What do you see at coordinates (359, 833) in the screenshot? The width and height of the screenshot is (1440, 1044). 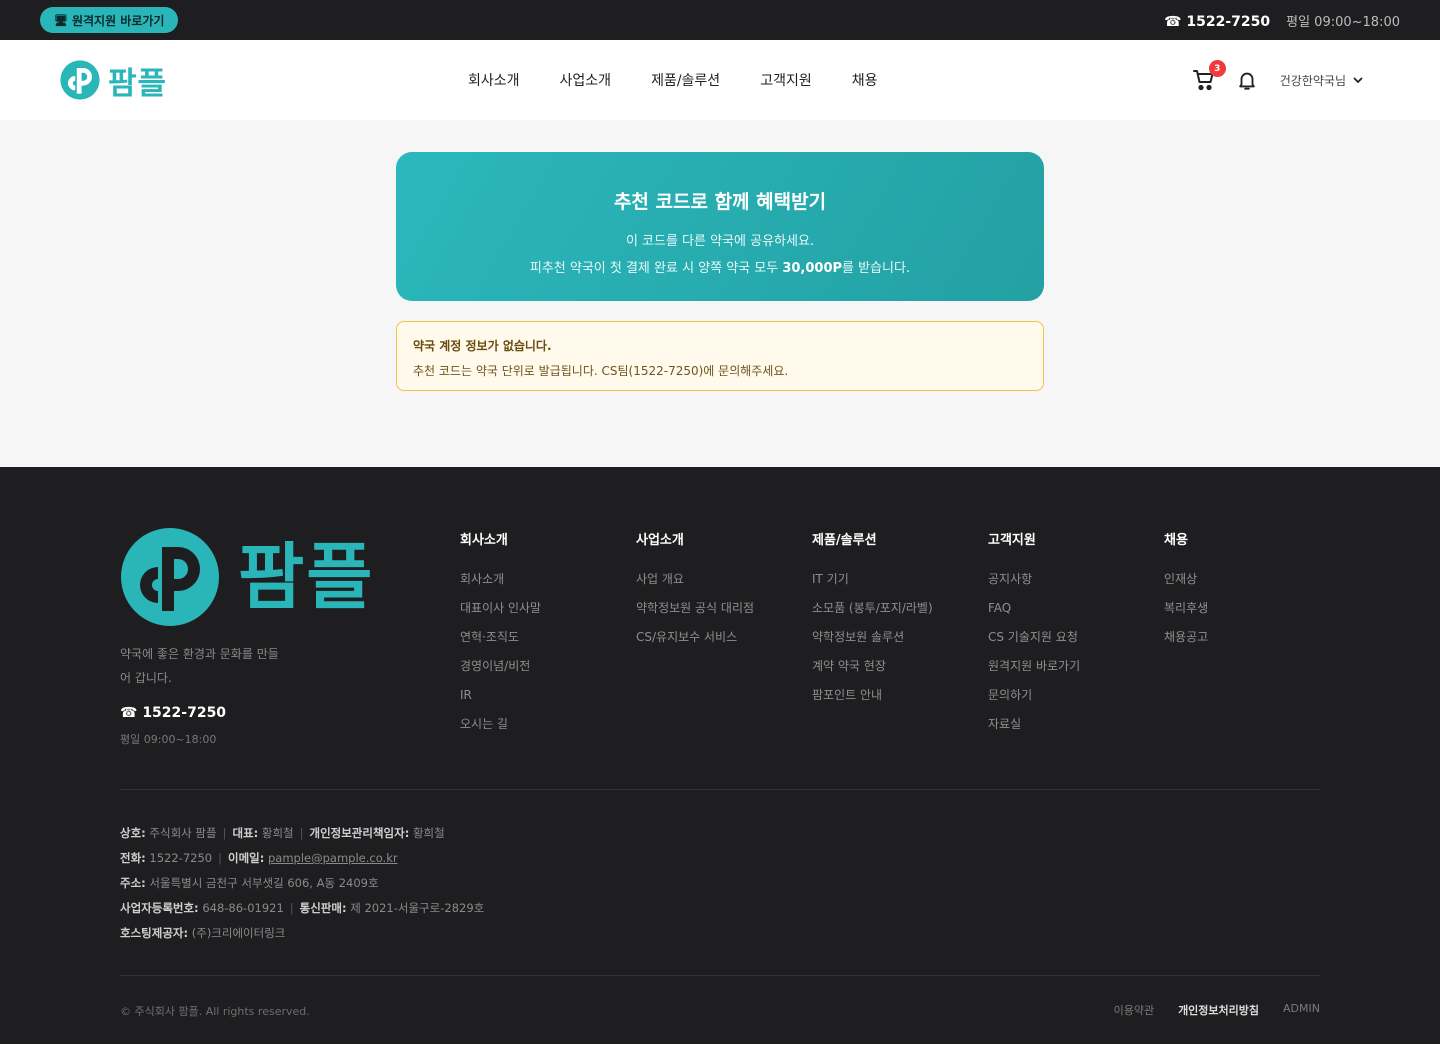 I see `info-label: 개인정보관리책임자:` at bounding box center [359, 833].